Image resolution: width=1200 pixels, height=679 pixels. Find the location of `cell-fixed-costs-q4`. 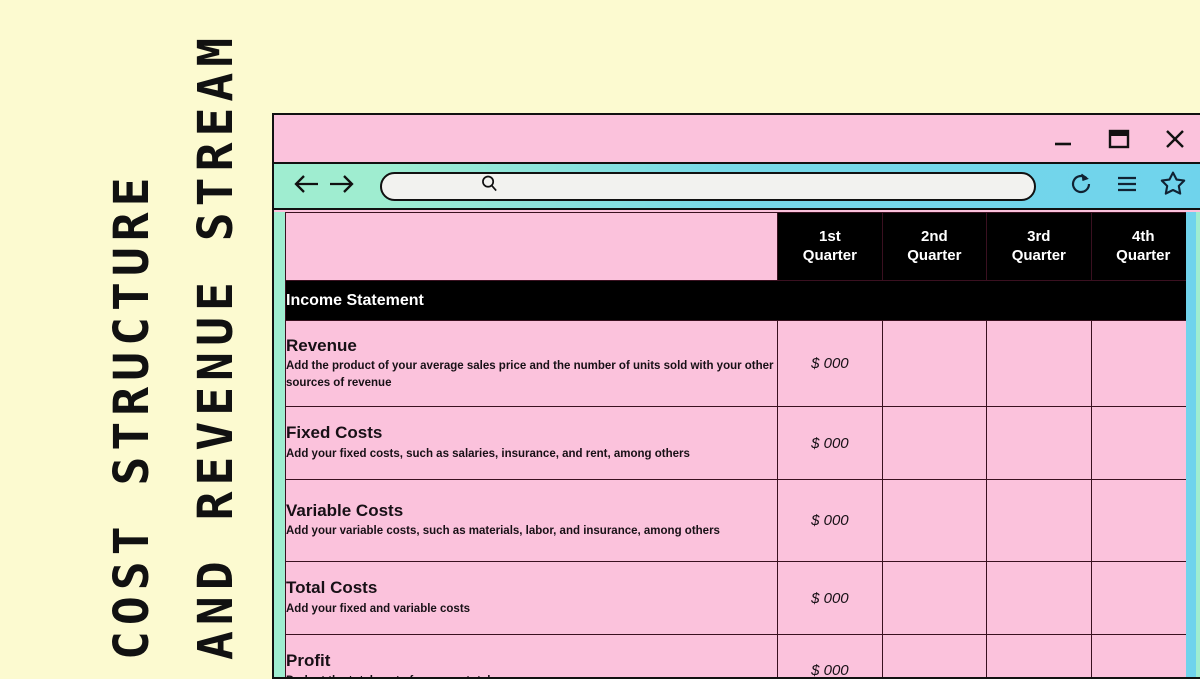

cell-fixed-costs-q4 is located at coordinates (1143, 443).